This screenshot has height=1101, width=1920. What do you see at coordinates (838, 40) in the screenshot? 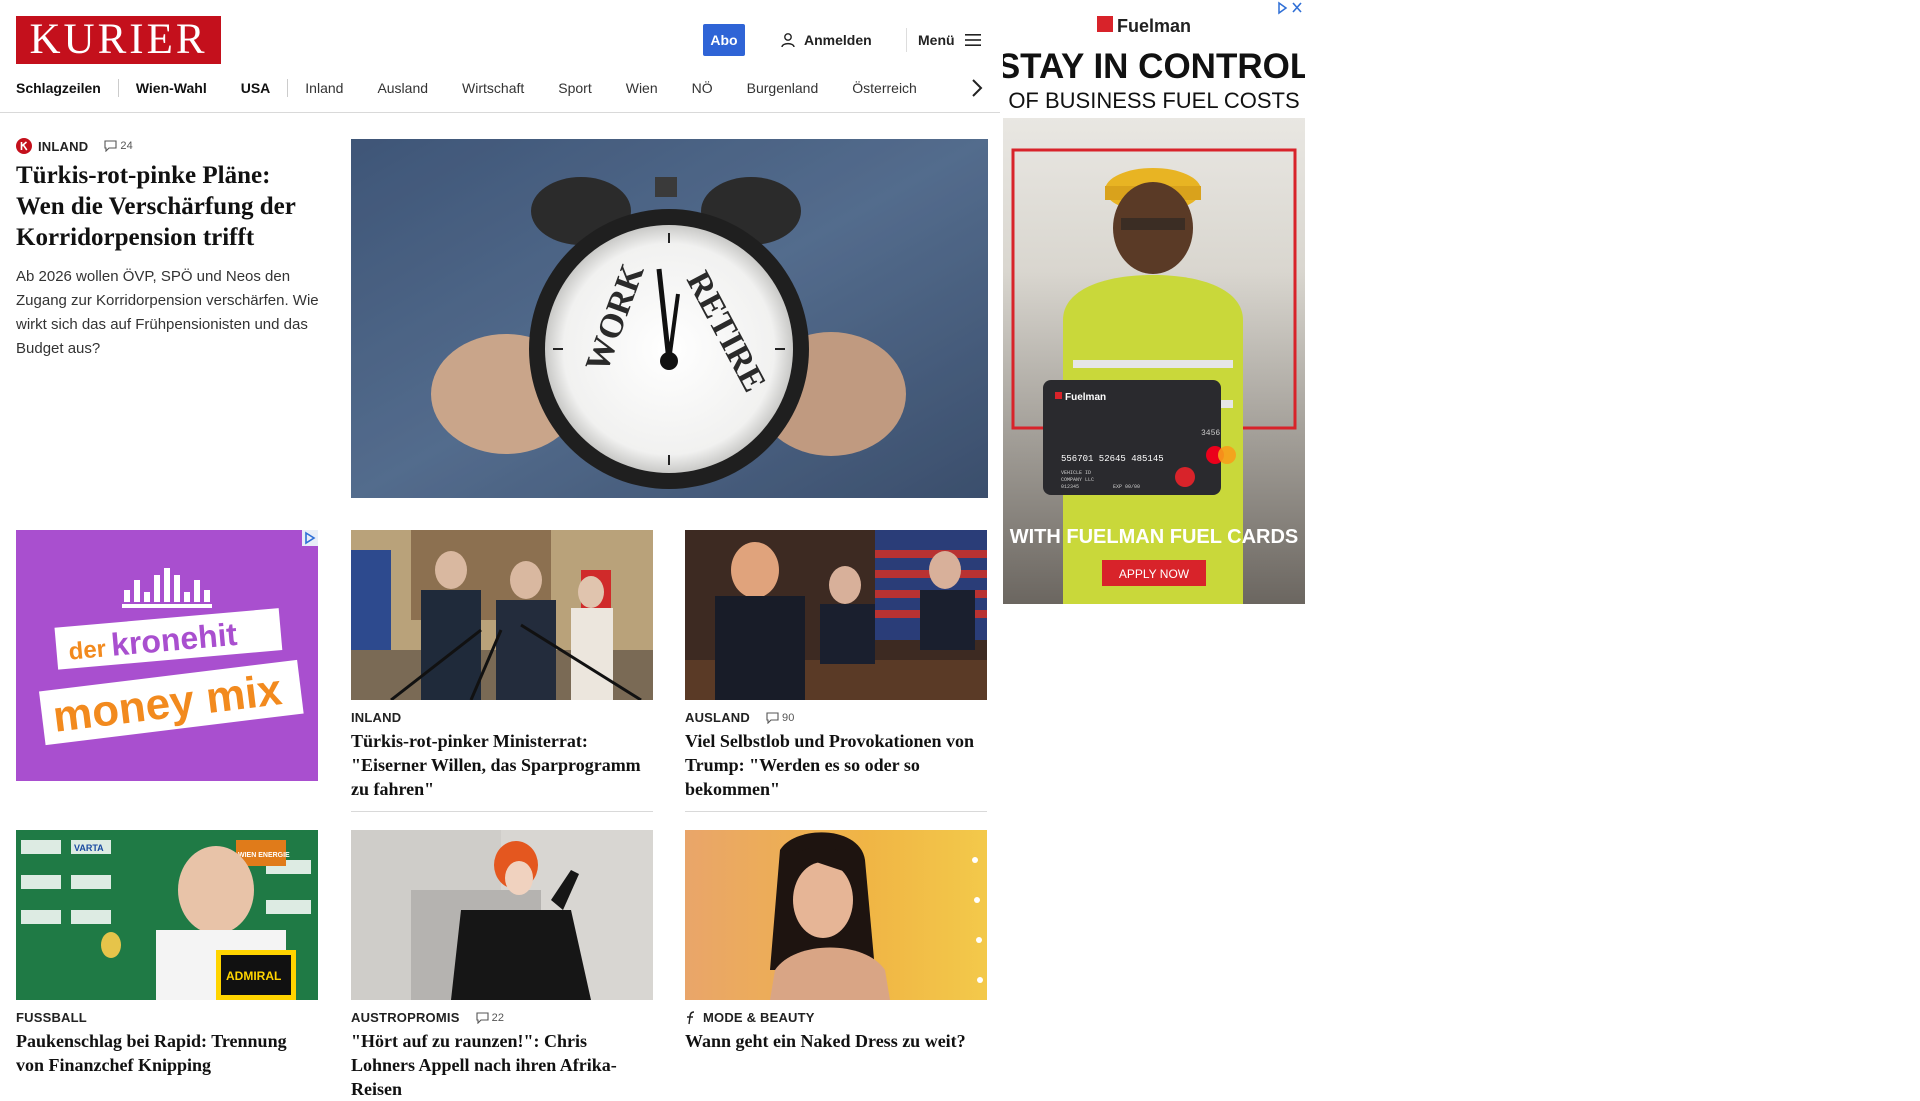
I see `login-label: Anmelden` at bounding box center [838, 40].